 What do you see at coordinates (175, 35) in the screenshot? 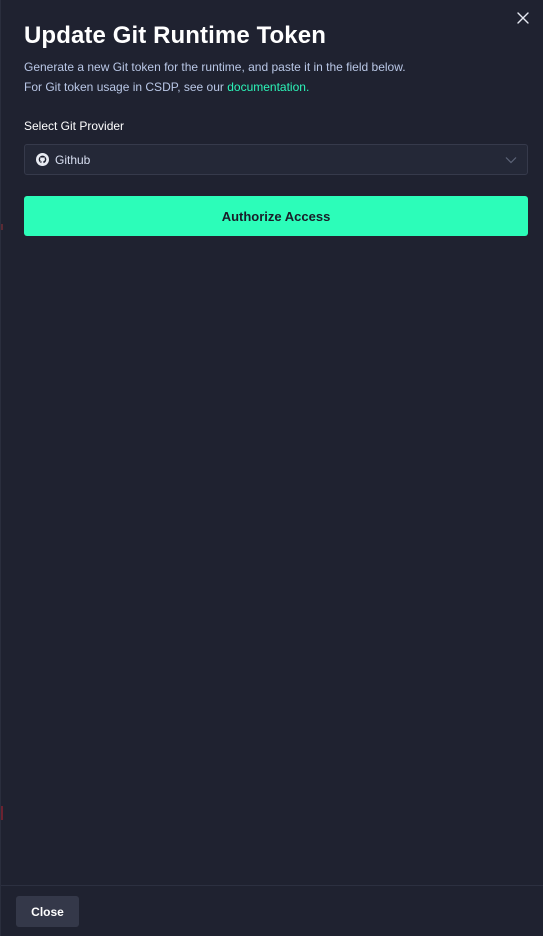
I see `dialog-title: Update Git Runtime Token` at bounding box center [175, 35].